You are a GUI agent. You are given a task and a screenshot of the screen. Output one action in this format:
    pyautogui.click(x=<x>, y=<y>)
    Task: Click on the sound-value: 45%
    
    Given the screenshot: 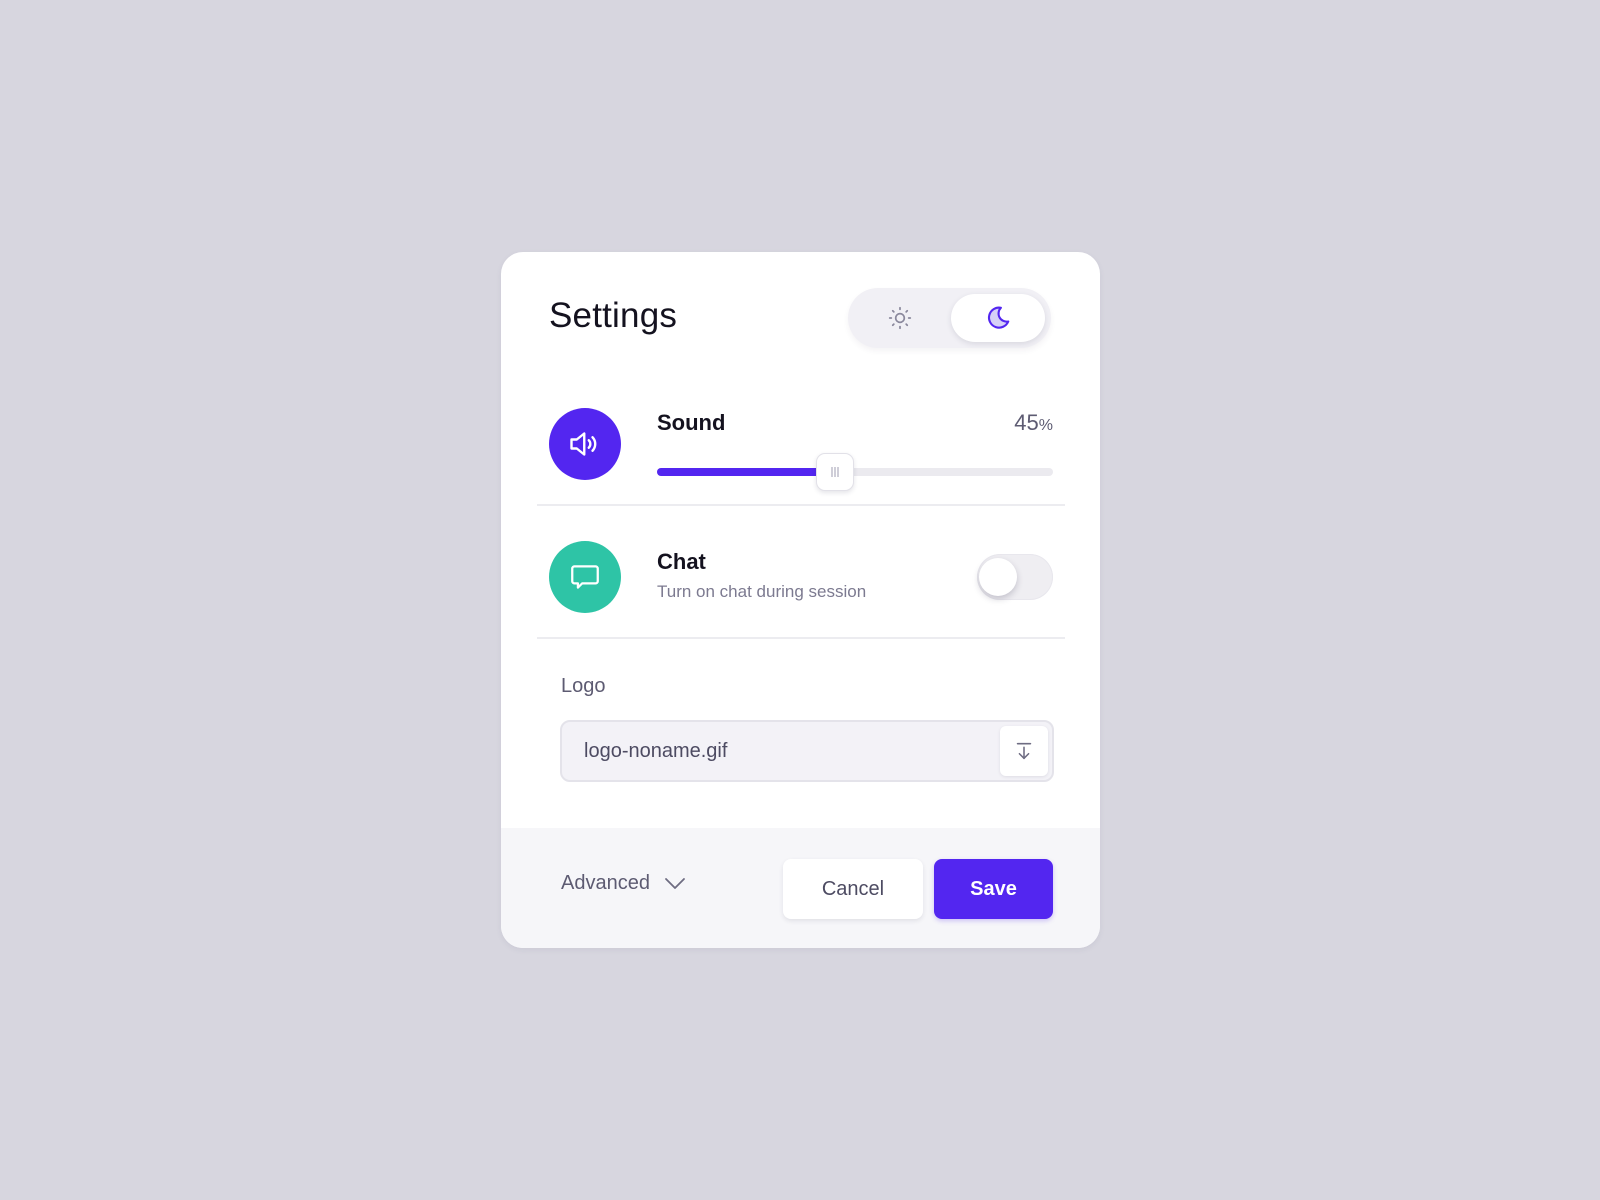 What is the action you would take?
    pyautogui.click(x=1033, y=423)
    